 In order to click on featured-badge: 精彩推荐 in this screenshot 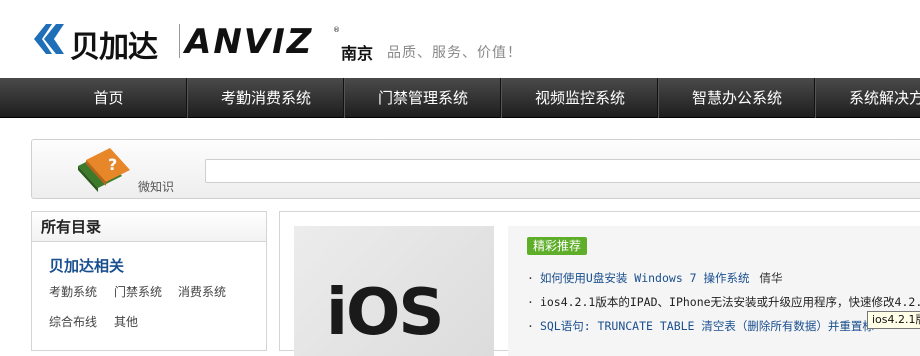, I will do `click(557, 246)`.